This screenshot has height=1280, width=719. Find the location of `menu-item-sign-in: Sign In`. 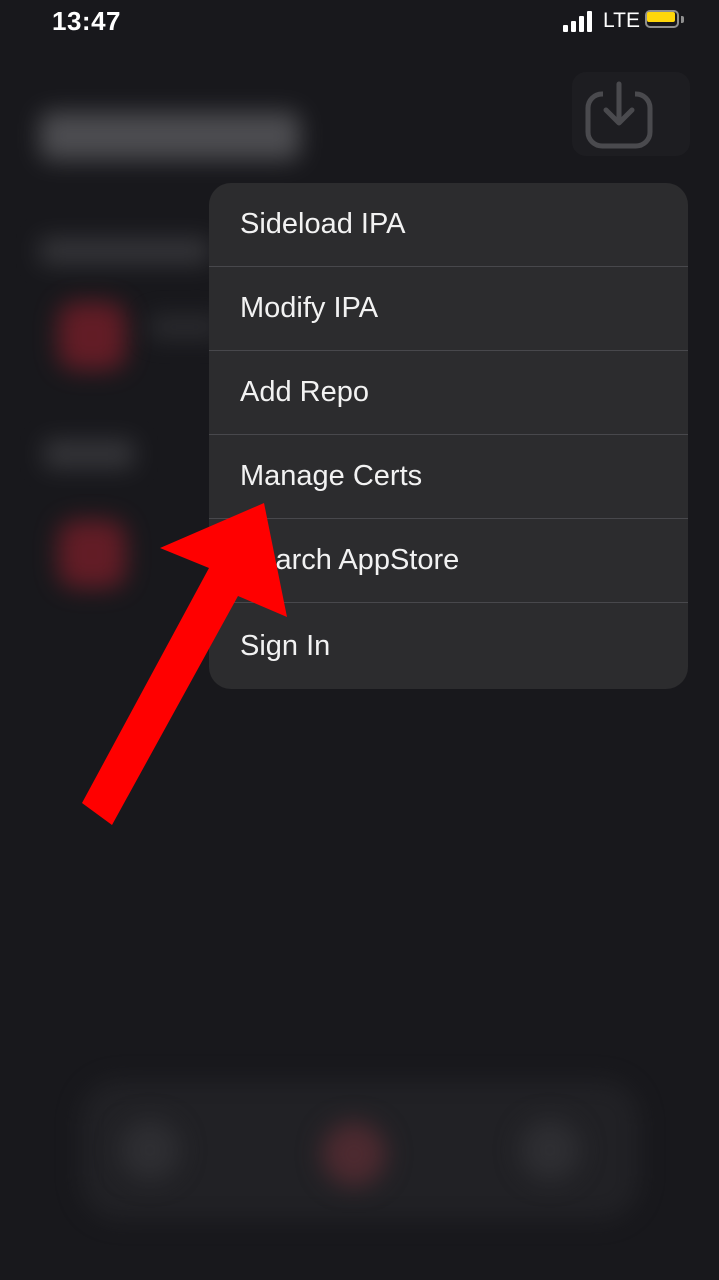

menu-item-sign-in: Sign In is located at coordinates (448, 646).